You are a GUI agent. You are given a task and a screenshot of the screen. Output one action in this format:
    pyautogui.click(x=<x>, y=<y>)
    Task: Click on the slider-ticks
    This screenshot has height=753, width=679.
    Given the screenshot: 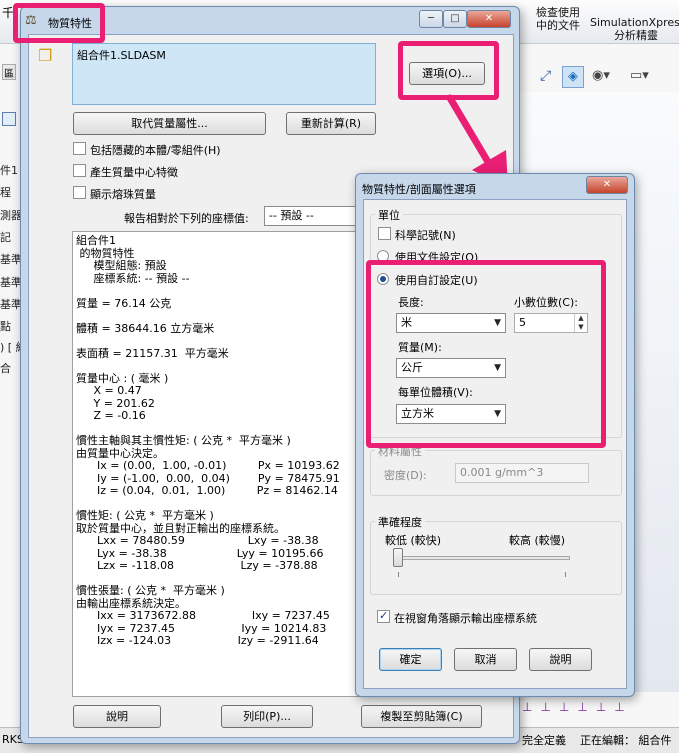 What is the action you would take?
    pyautogui.click(x=482, y=574)
    